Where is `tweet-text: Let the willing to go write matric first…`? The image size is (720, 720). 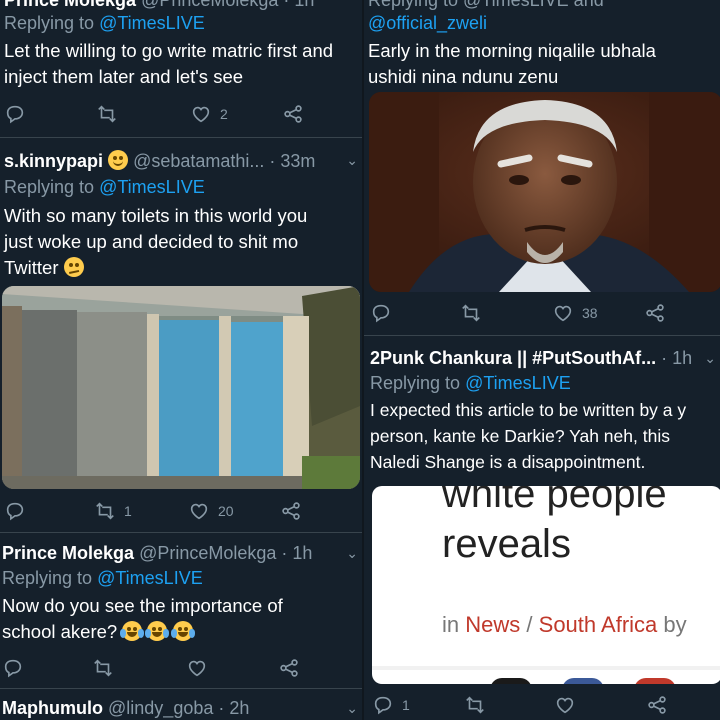
tweet-text: Let the willing to go write matric first… is located at coordinates (169, 63).